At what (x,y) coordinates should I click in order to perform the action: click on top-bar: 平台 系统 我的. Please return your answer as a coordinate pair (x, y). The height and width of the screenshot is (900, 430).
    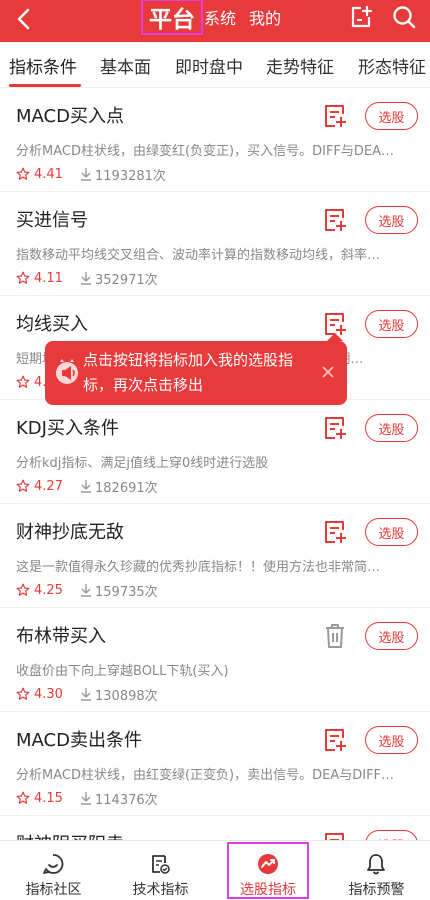
    Looking at the image, I should click on (215, 21).